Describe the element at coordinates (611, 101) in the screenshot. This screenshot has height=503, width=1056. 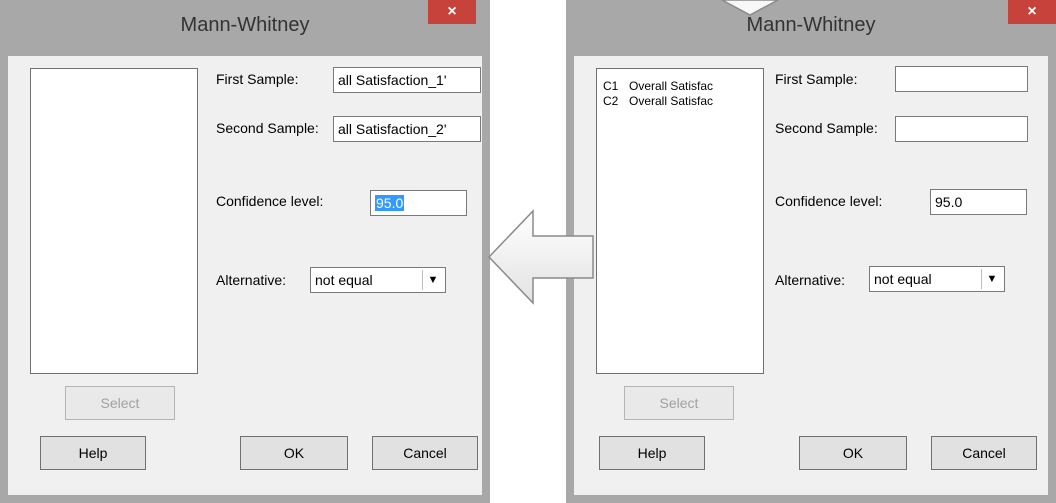
I see `column-code: C2` at that location.